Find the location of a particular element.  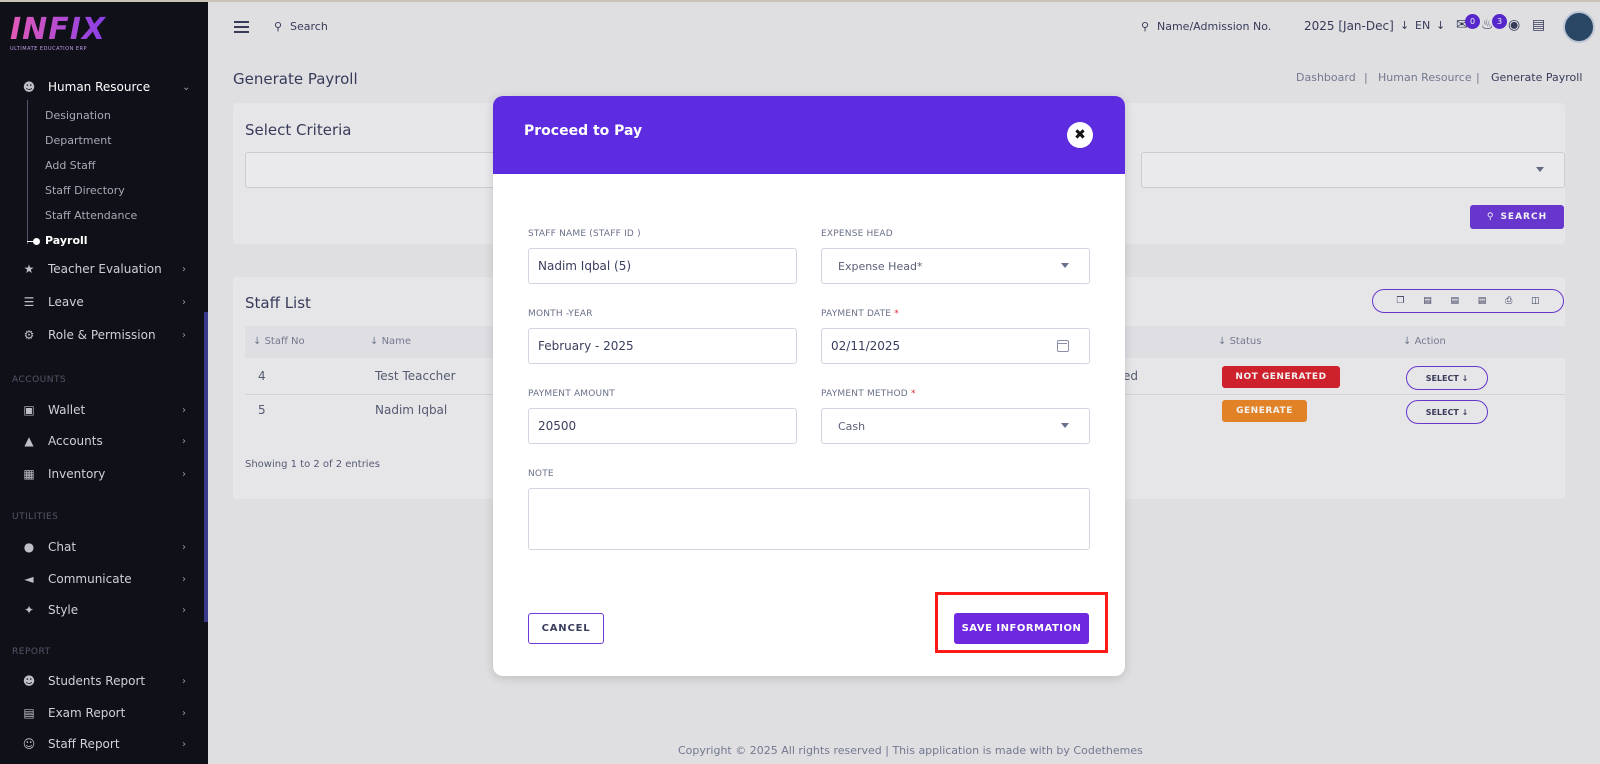

sidebar-item-style: ✦ Style › is located at coordinates (104, 610).